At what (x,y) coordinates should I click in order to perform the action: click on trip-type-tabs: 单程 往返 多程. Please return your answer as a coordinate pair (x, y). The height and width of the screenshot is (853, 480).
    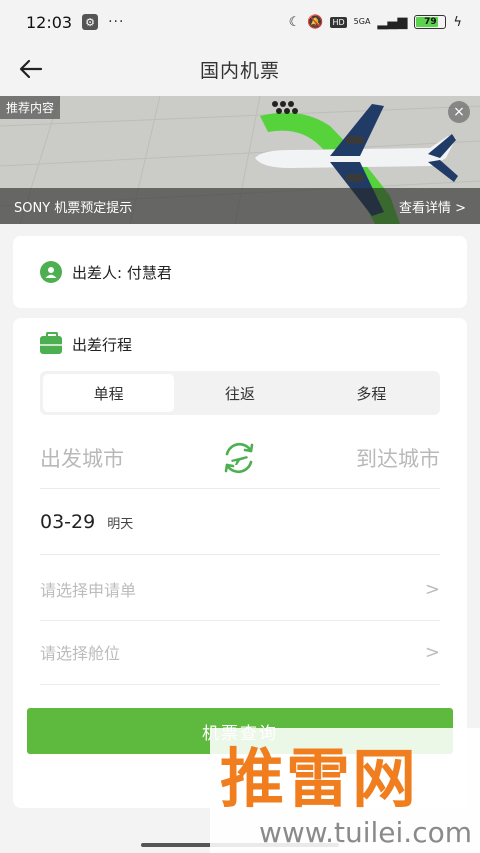
    Looking at the image, I should click on (240, 393).